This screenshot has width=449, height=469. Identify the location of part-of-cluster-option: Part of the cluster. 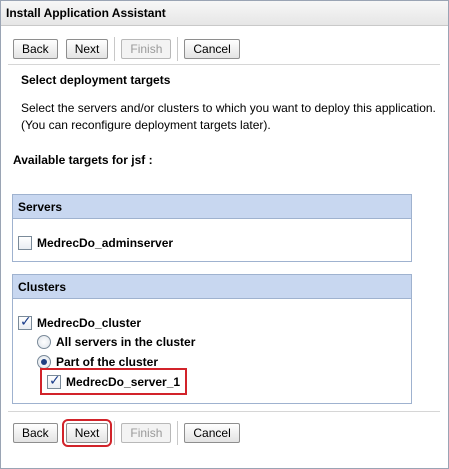
(97, 362).